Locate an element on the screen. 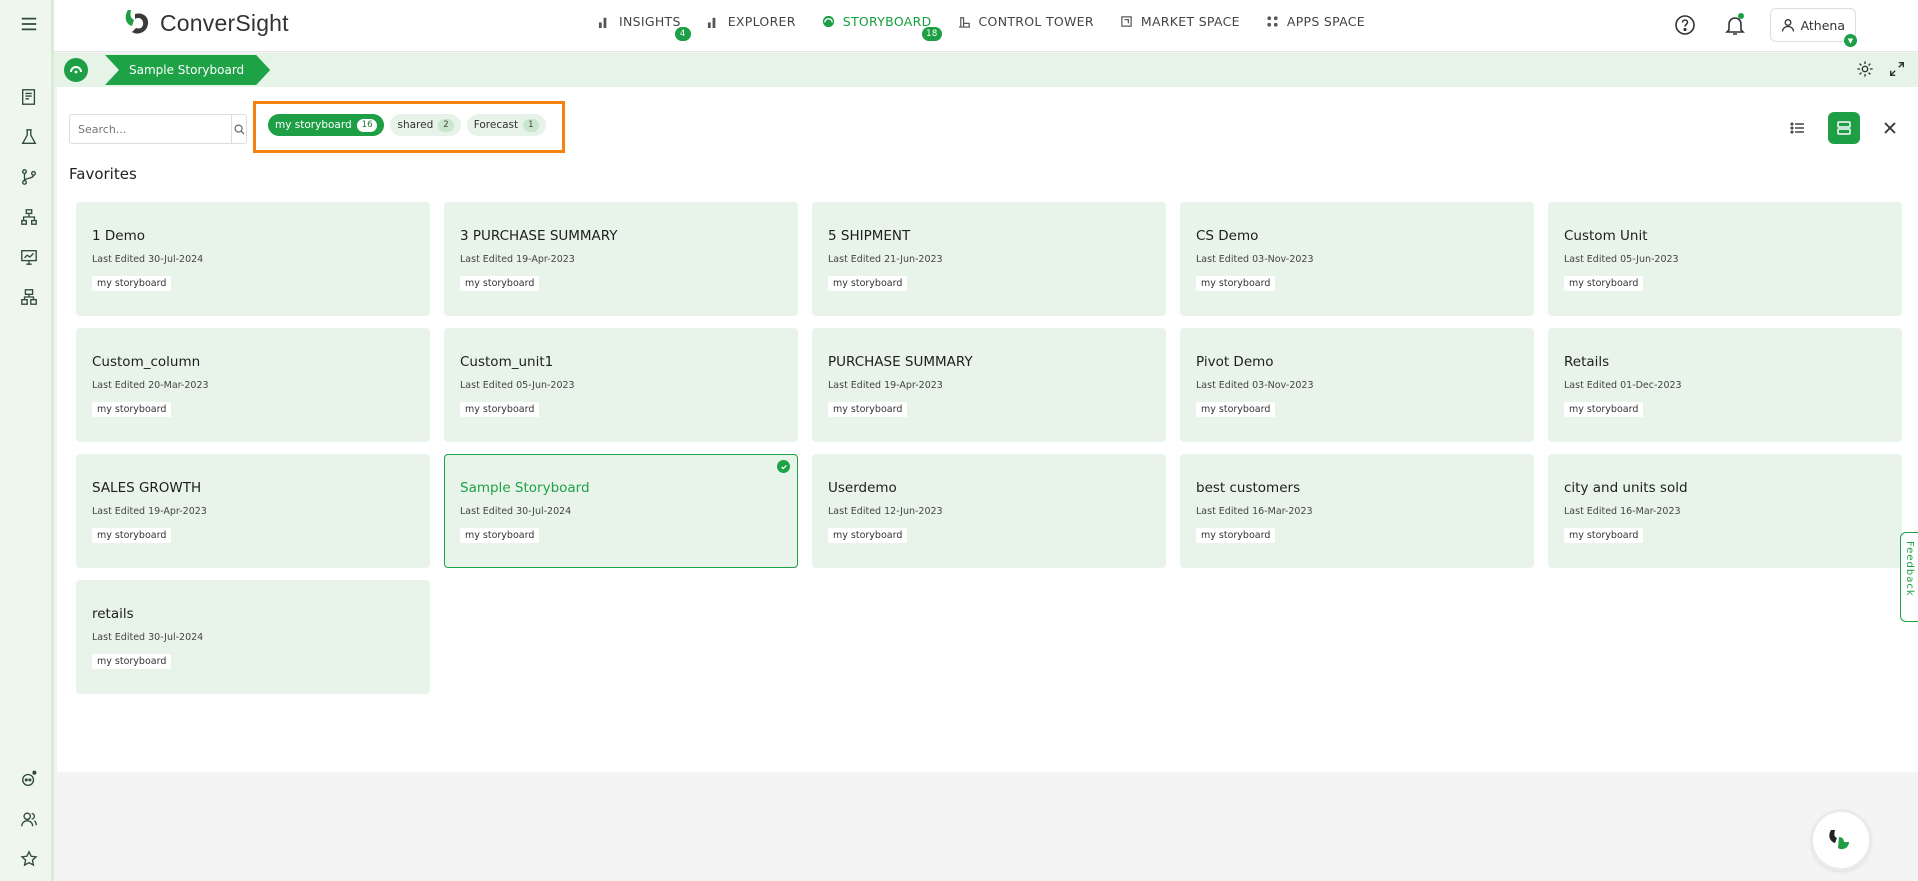  filter-chip-forecast: Forecast 1 is located at coordinates (506, 125).